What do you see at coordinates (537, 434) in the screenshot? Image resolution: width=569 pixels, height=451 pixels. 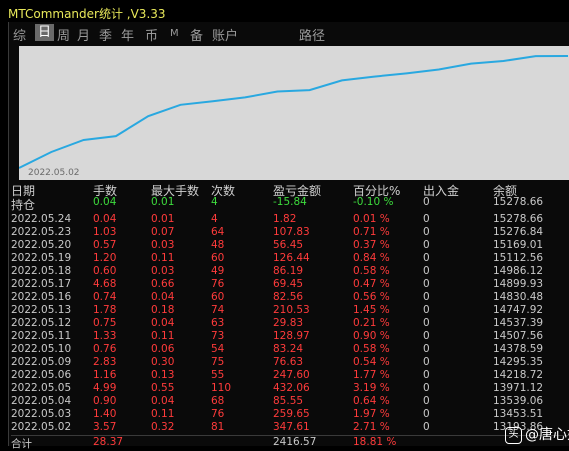 I see `watermark: 头@唐心如` at bounding box center [537, 434].